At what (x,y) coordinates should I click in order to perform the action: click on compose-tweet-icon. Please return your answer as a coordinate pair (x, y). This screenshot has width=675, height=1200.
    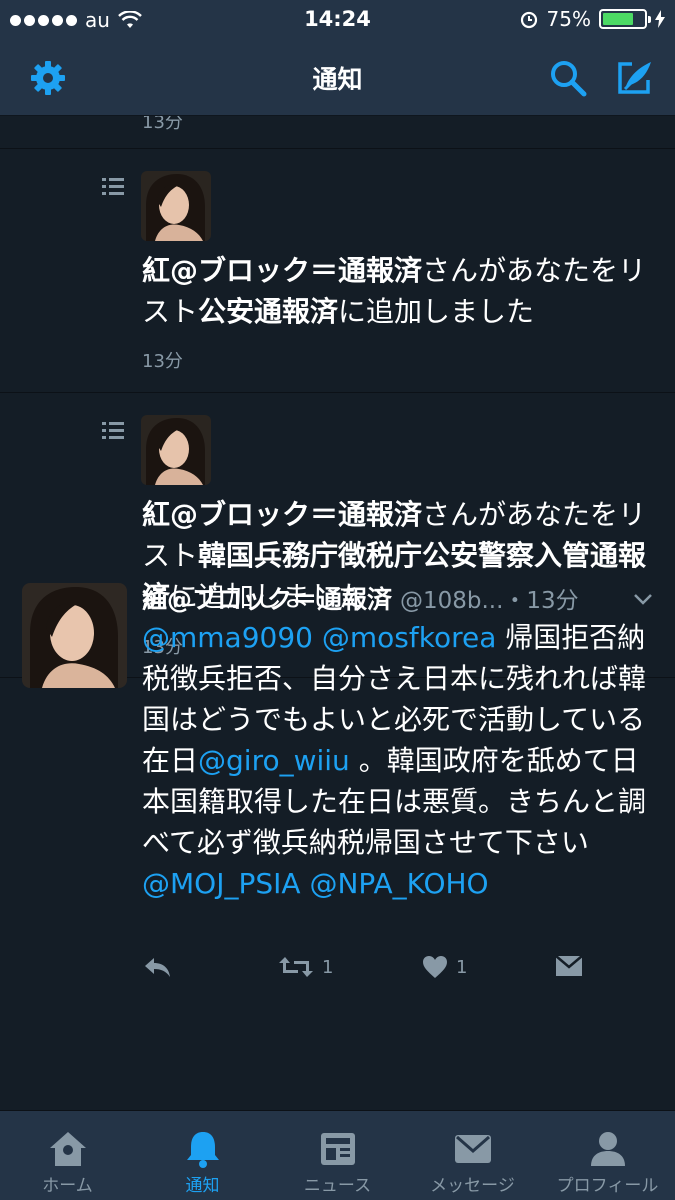
    Looking at the image, I should click on (634, 78).